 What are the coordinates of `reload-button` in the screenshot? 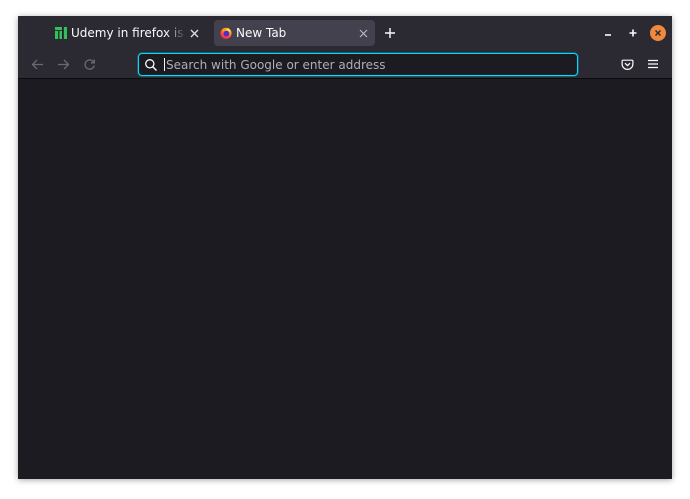 It's located at (89, 64).